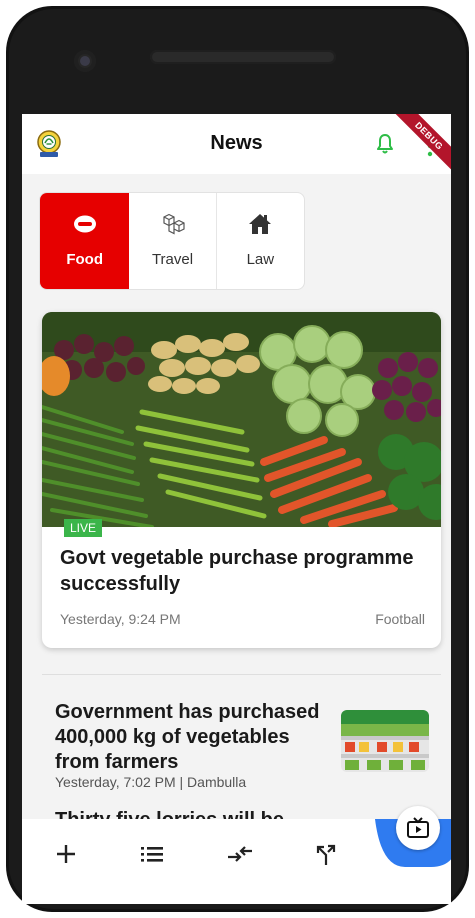  I want to click on notification-bell-icon, so click(385, 144).